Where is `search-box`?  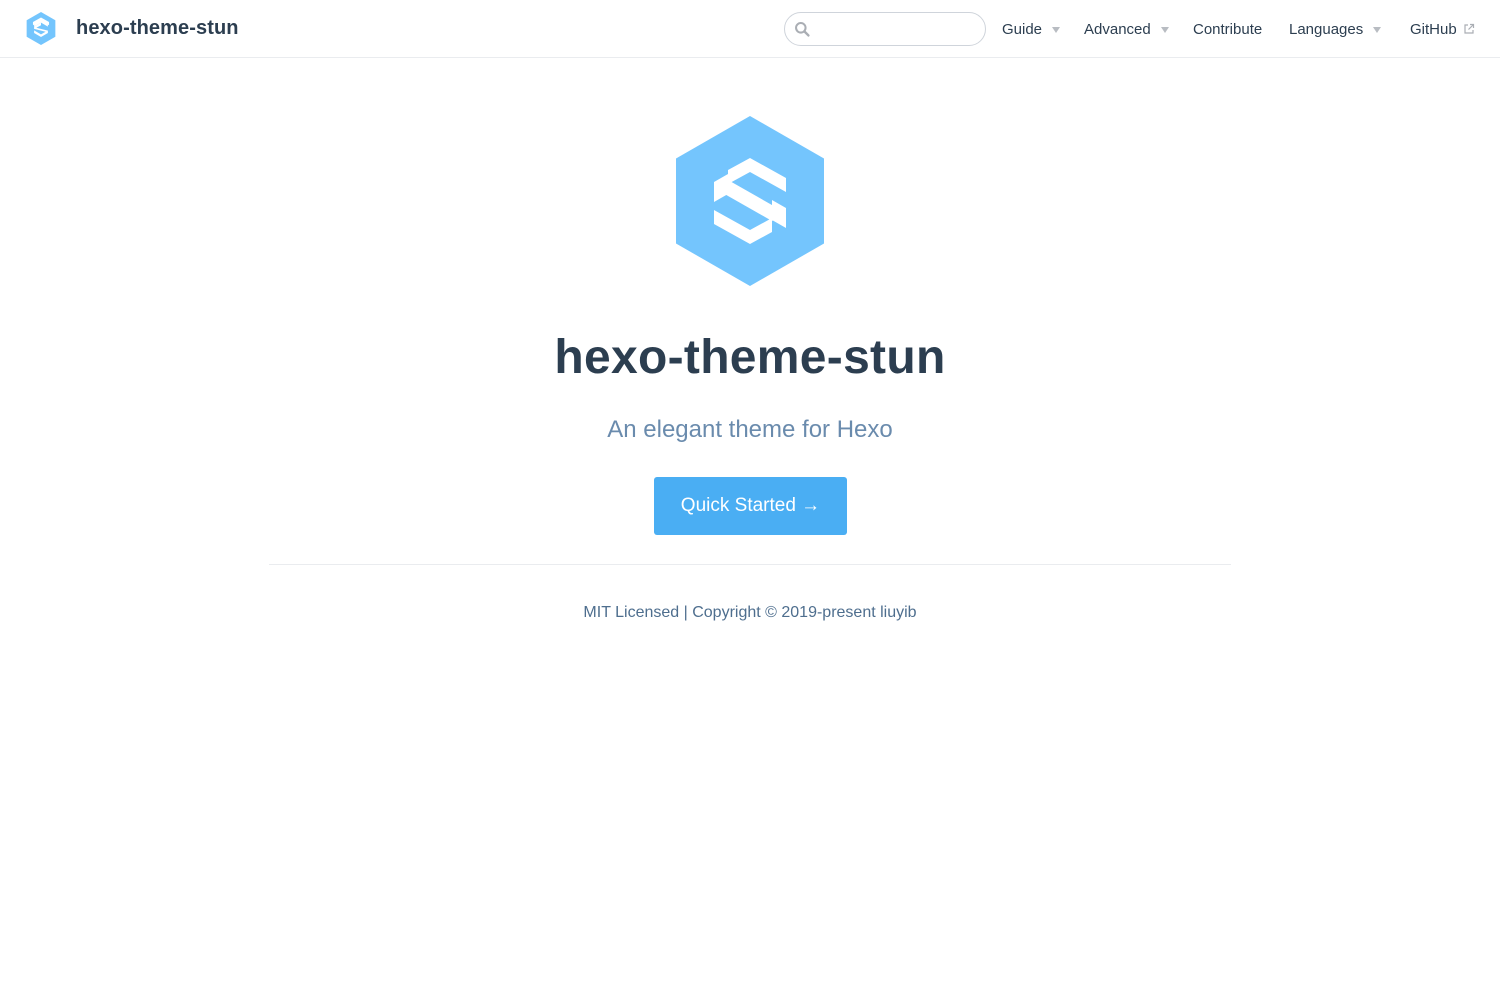
search-box is located at coordinates (885, 29).